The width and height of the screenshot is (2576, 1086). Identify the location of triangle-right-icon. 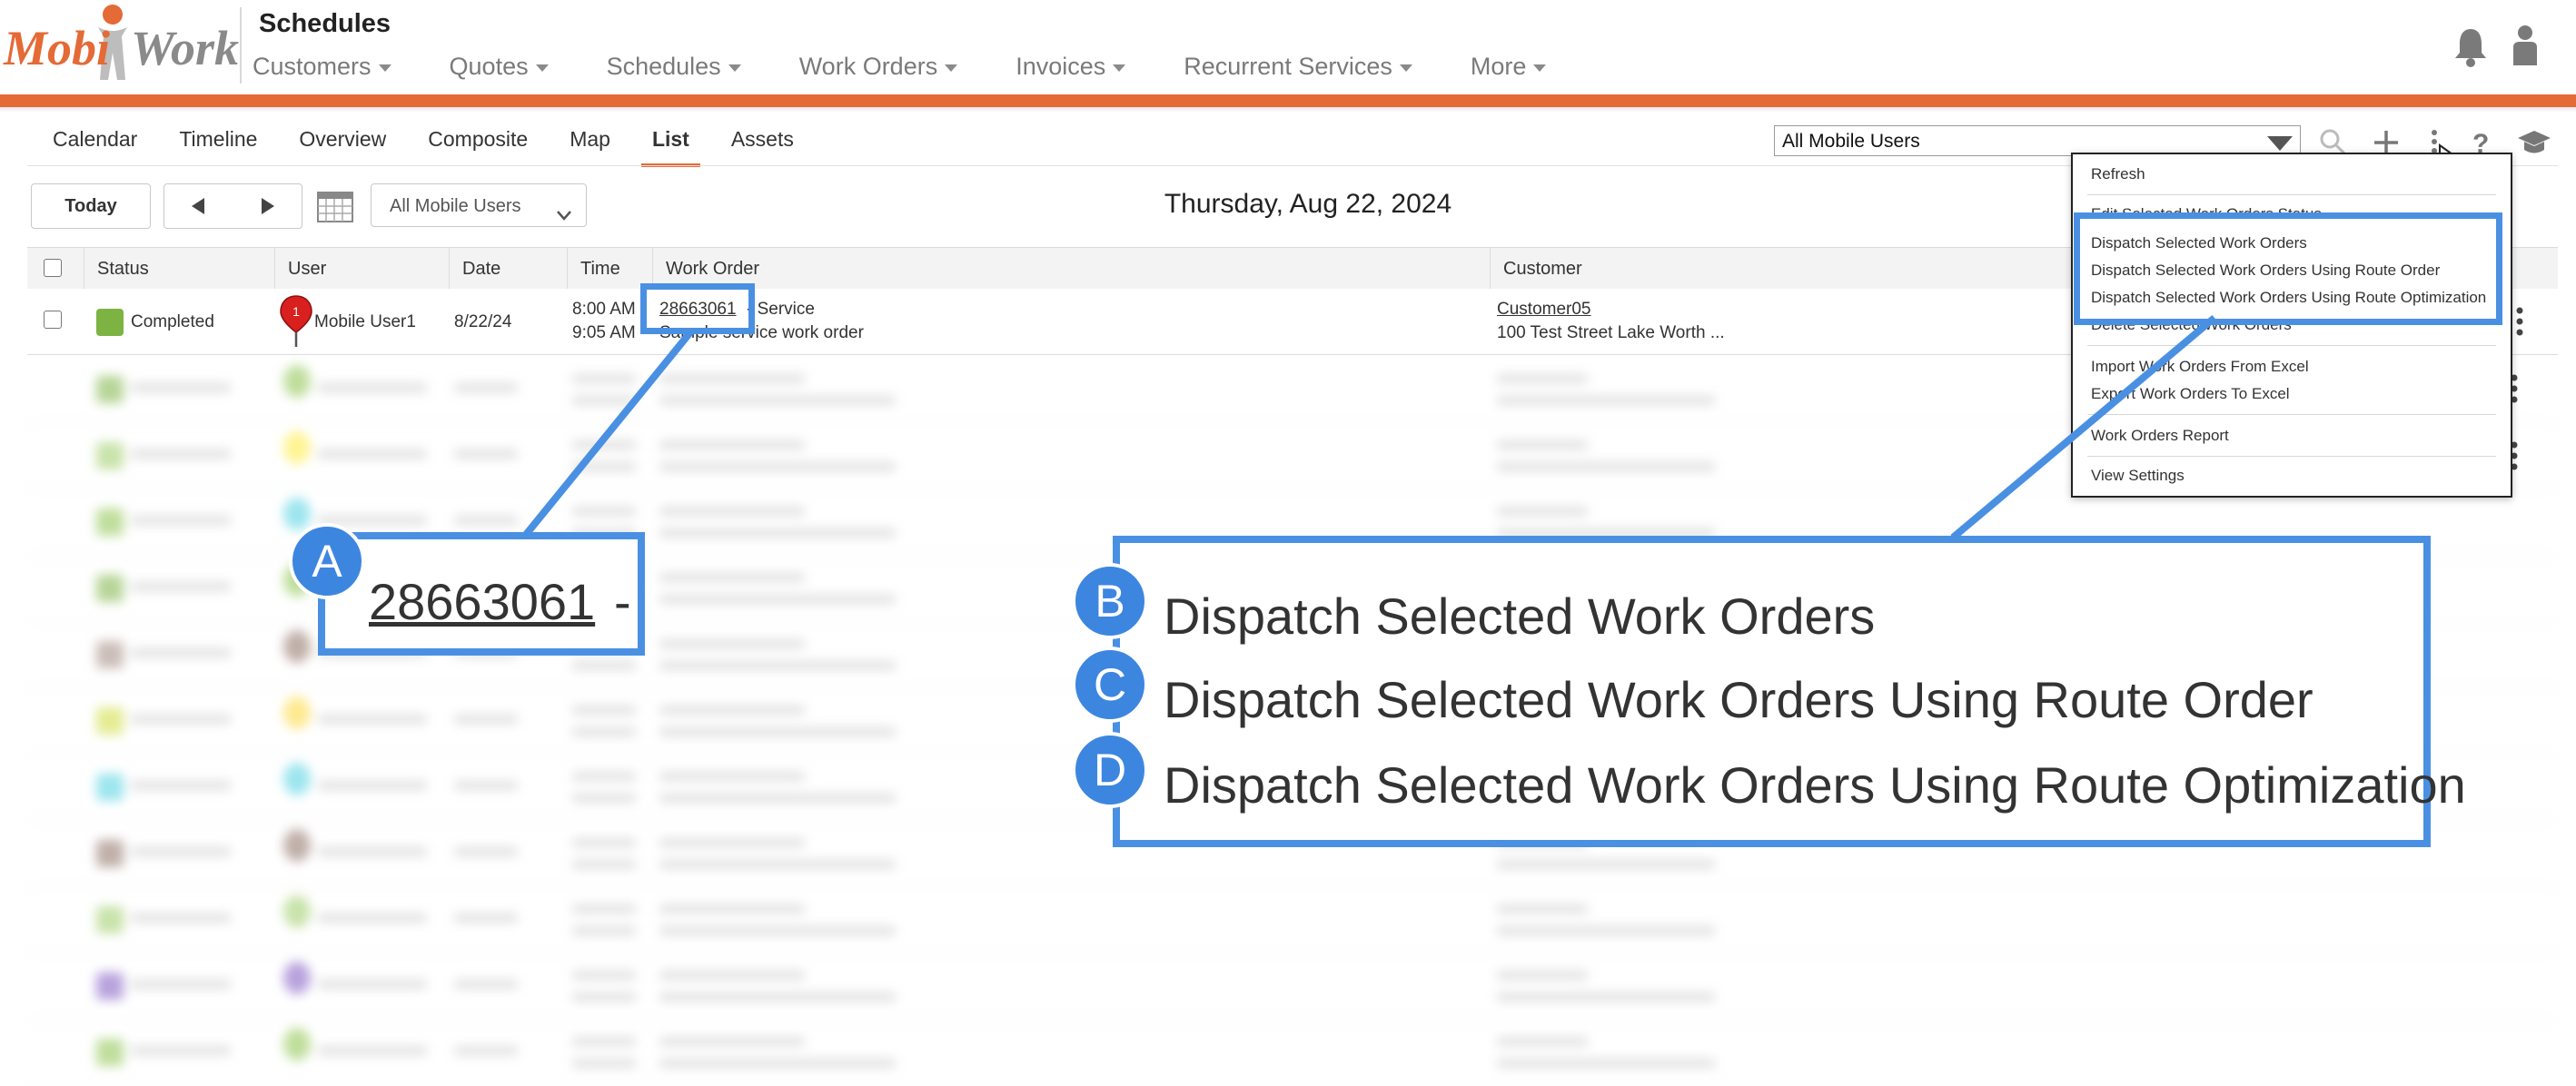
(268, 206).